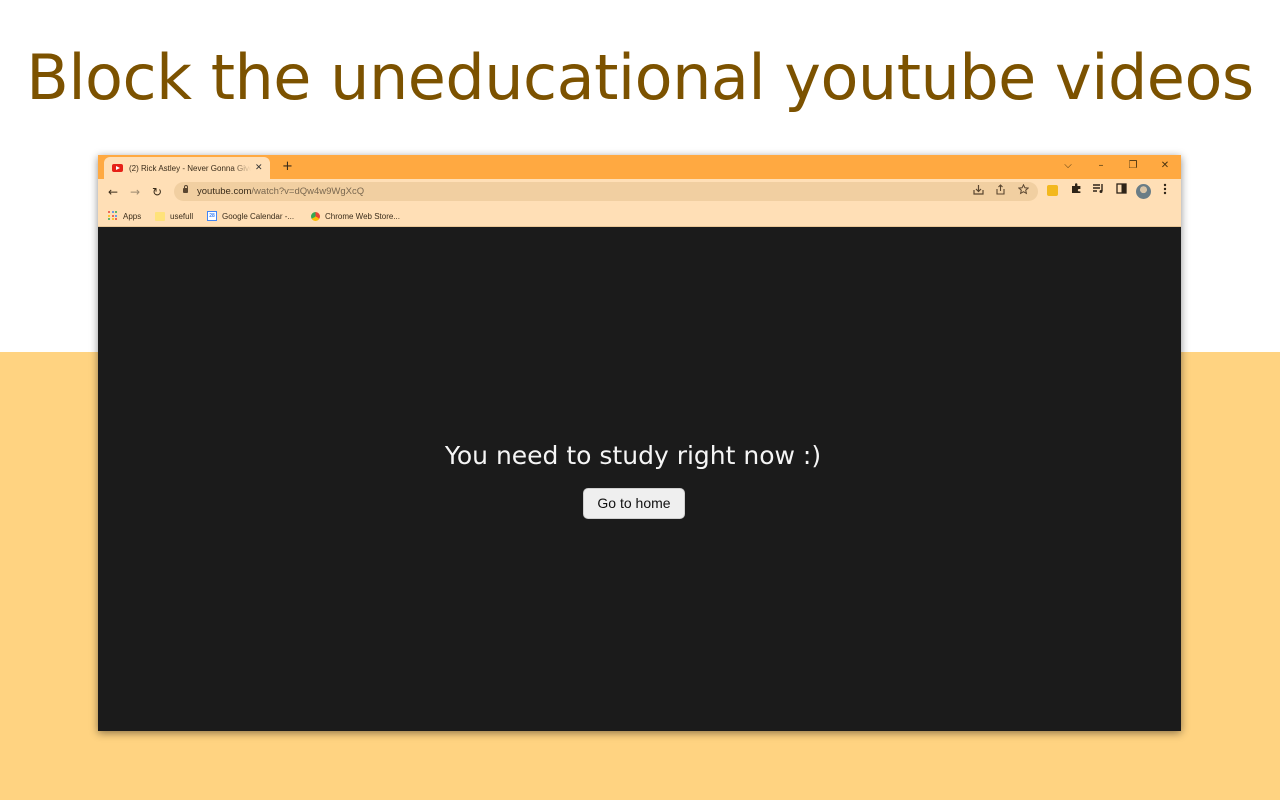 The width and height of the screenshot is (1280, 800). What do you see at coordinates (287, 167) in the screenshot?
I see `new-tab-button: +` at bounding box center [287, 167].